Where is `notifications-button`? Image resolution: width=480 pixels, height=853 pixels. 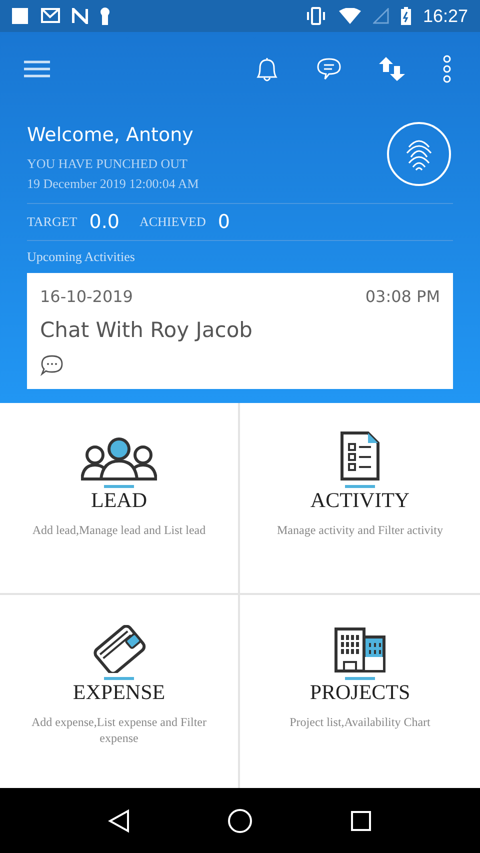
notifications-button is located at coordinates (267, 69).